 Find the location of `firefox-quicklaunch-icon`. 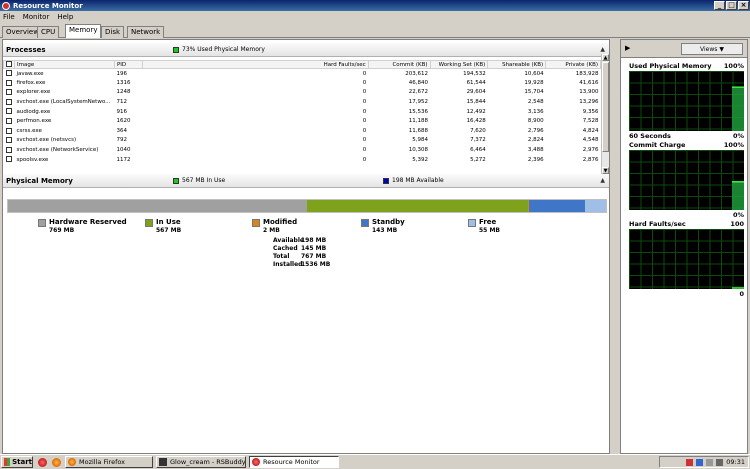

firefox-quicklaunch-icon is located at coordinates (56, 462).